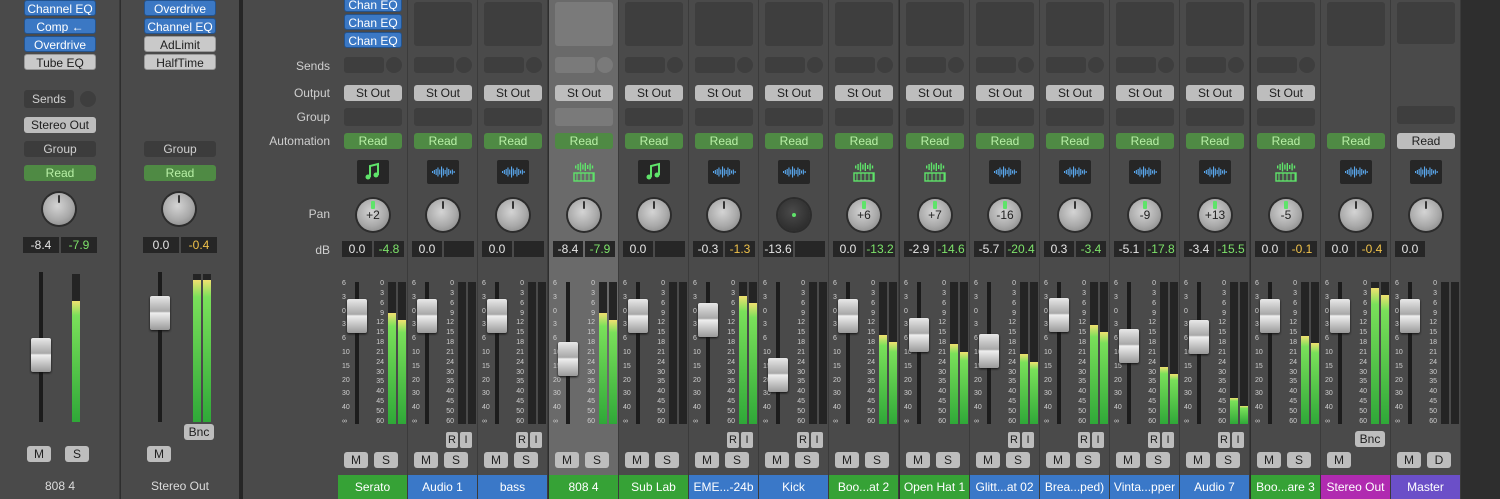 This screenshot has width=1500, height=499. What do you see at coordinates (1144, 487) in the screenshot?
I see `channel-name: Vinta...pper` at bounding box center [1144, 487].